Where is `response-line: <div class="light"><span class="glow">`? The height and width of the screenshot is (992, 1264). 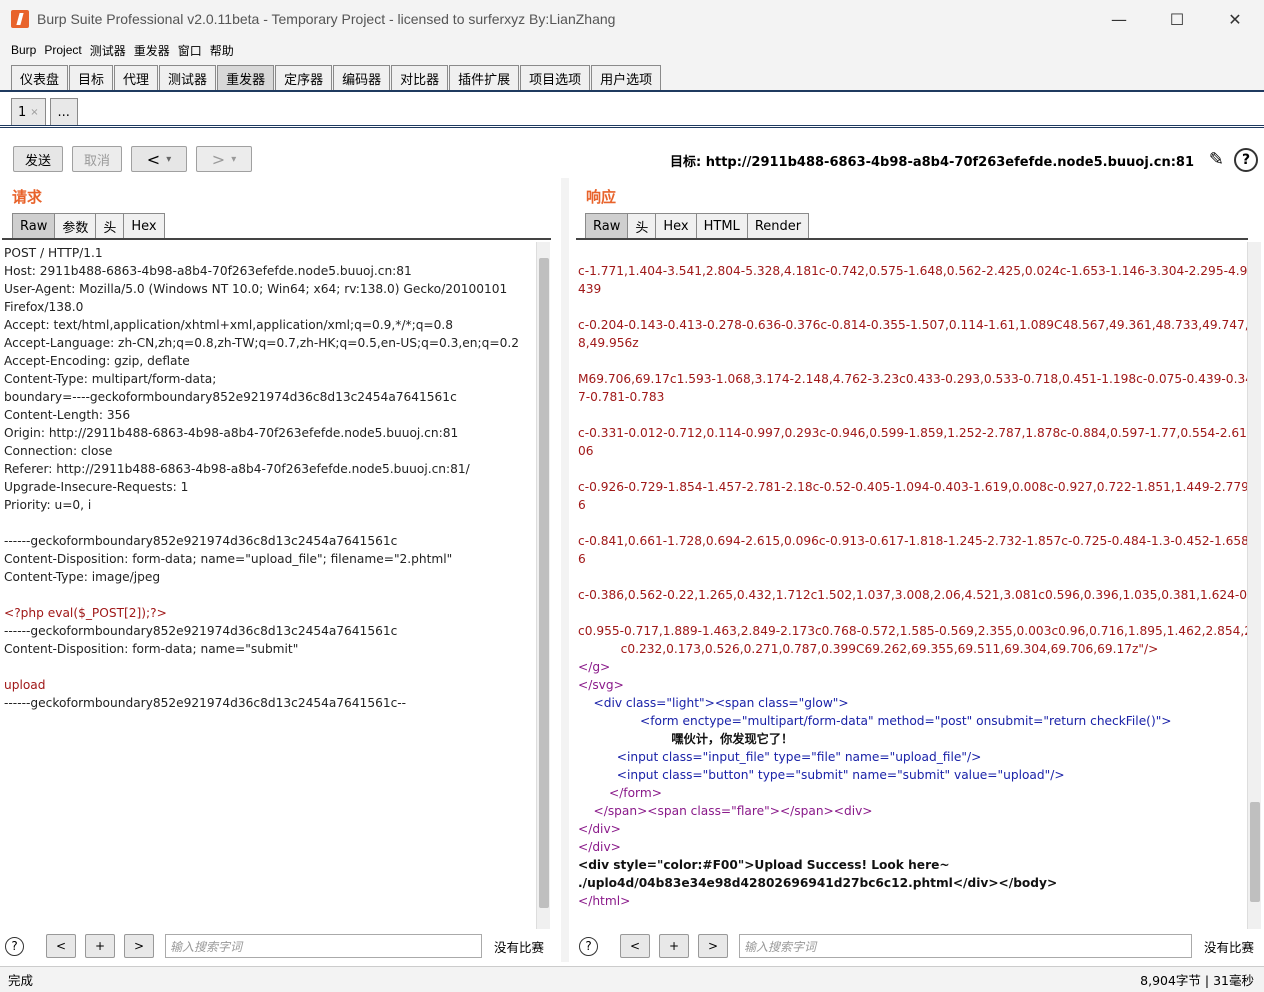 response-line: <div class="light"><span class="glow"> is located at coordinates (713, 703).